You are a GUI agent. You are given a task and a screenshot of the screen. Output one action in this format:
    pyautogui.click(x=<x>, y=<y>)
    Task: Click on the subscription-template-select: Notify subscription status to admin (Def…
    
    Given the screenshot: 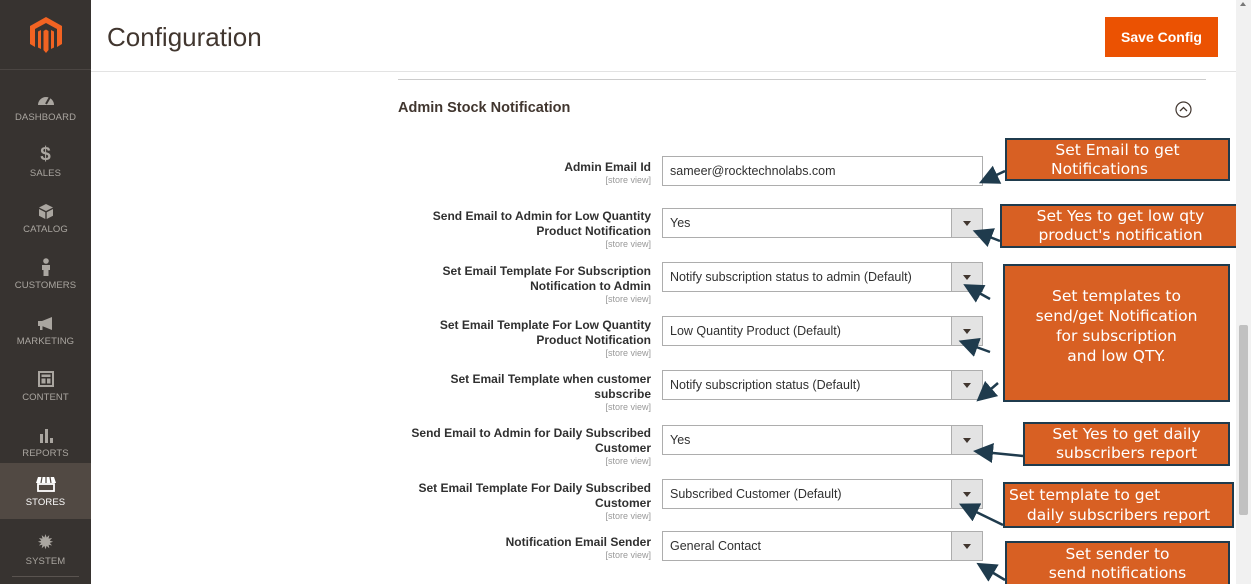 What is the action you would take?
    pyautogui.click(x=822, y=277)
    